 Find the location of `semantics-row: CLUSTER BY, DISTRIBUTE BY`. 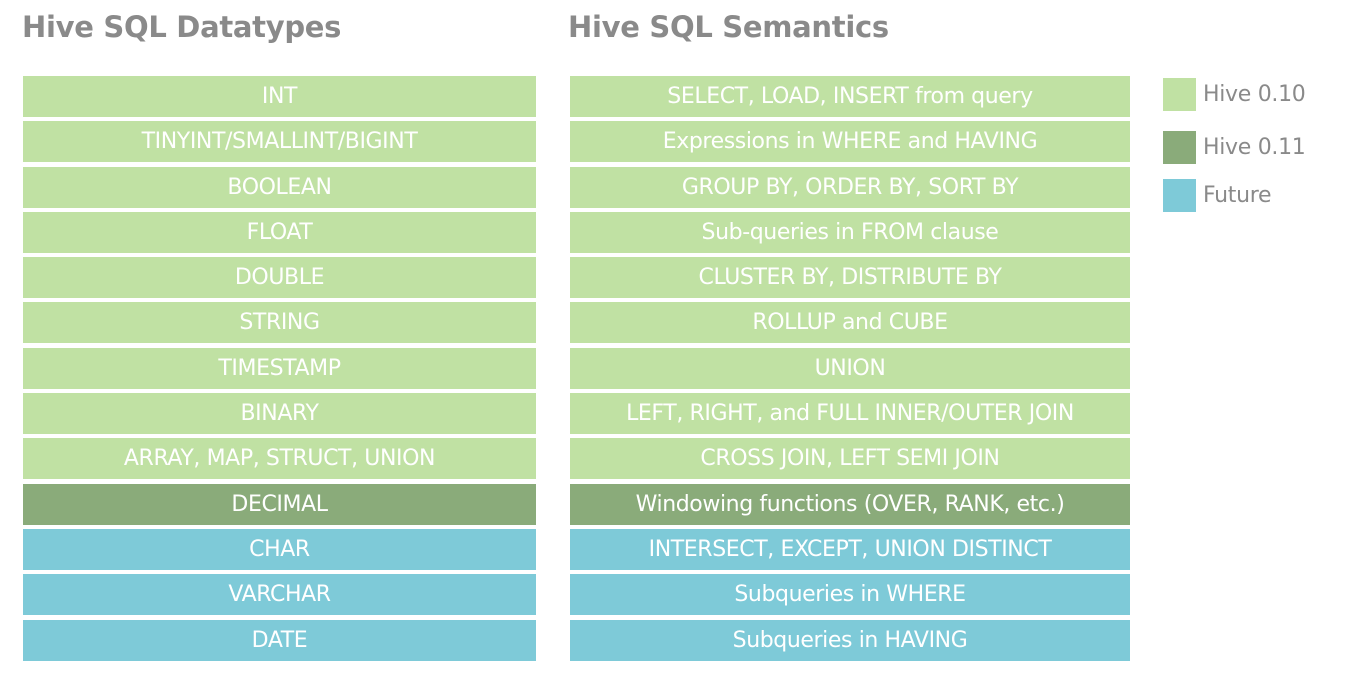

semantics-row: CLUSTER BY, DISTRIBUTE BY is located at coordinates (850, 278).